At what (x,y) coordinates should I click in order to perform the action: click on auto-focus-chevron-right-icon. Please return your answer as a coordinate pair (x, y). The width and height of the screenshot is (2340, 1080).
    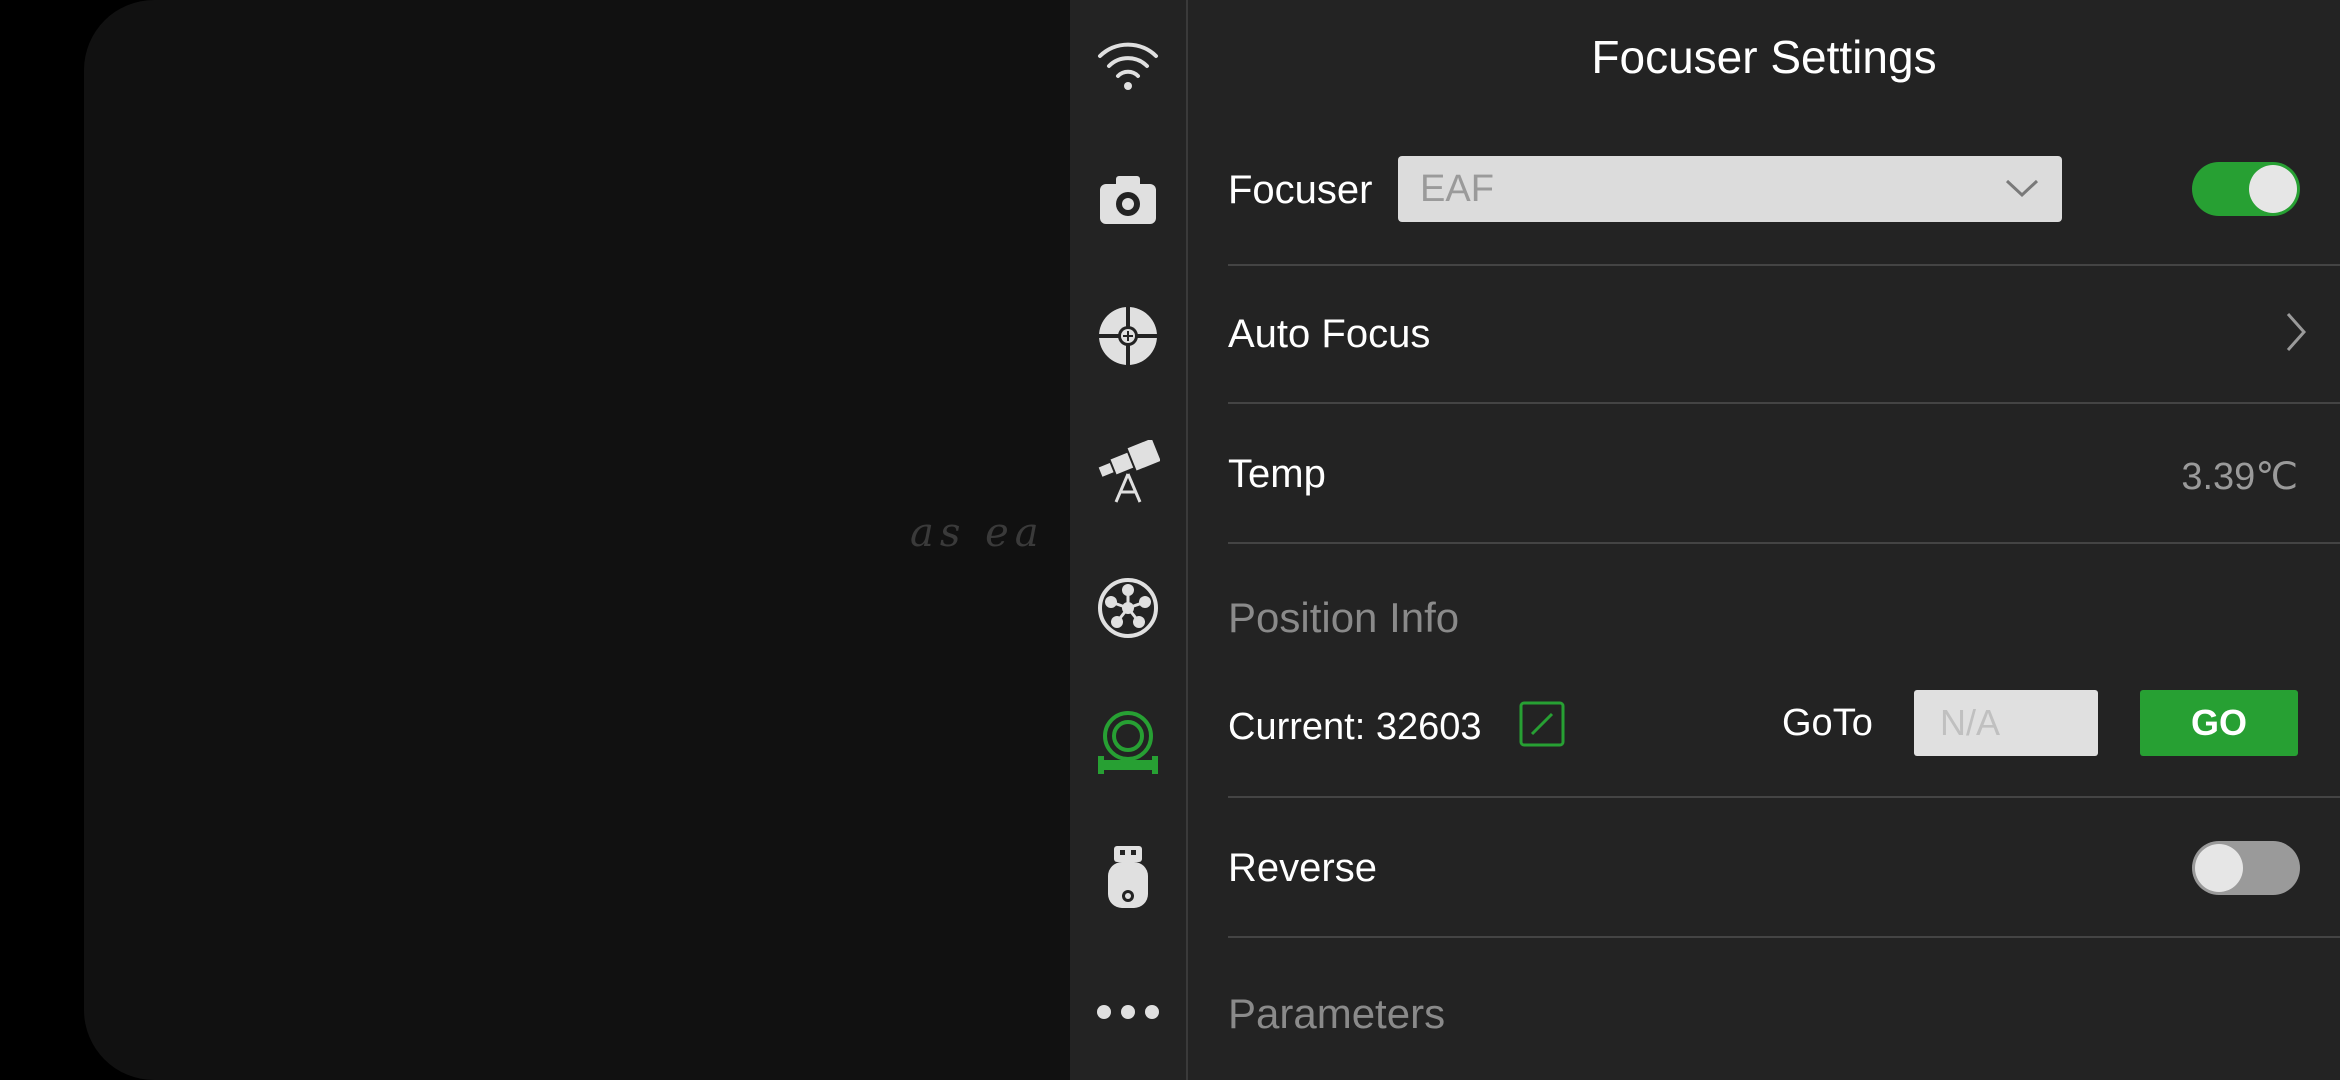
    Looking at the image, I should click on (2296, 332).